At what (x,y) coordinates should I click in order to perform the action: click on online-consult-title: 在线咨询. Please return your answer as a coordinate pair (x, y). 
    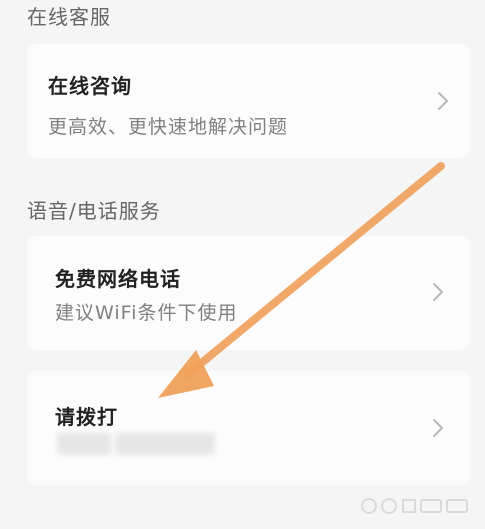
    Looking at the image, I should click on (90, 86).